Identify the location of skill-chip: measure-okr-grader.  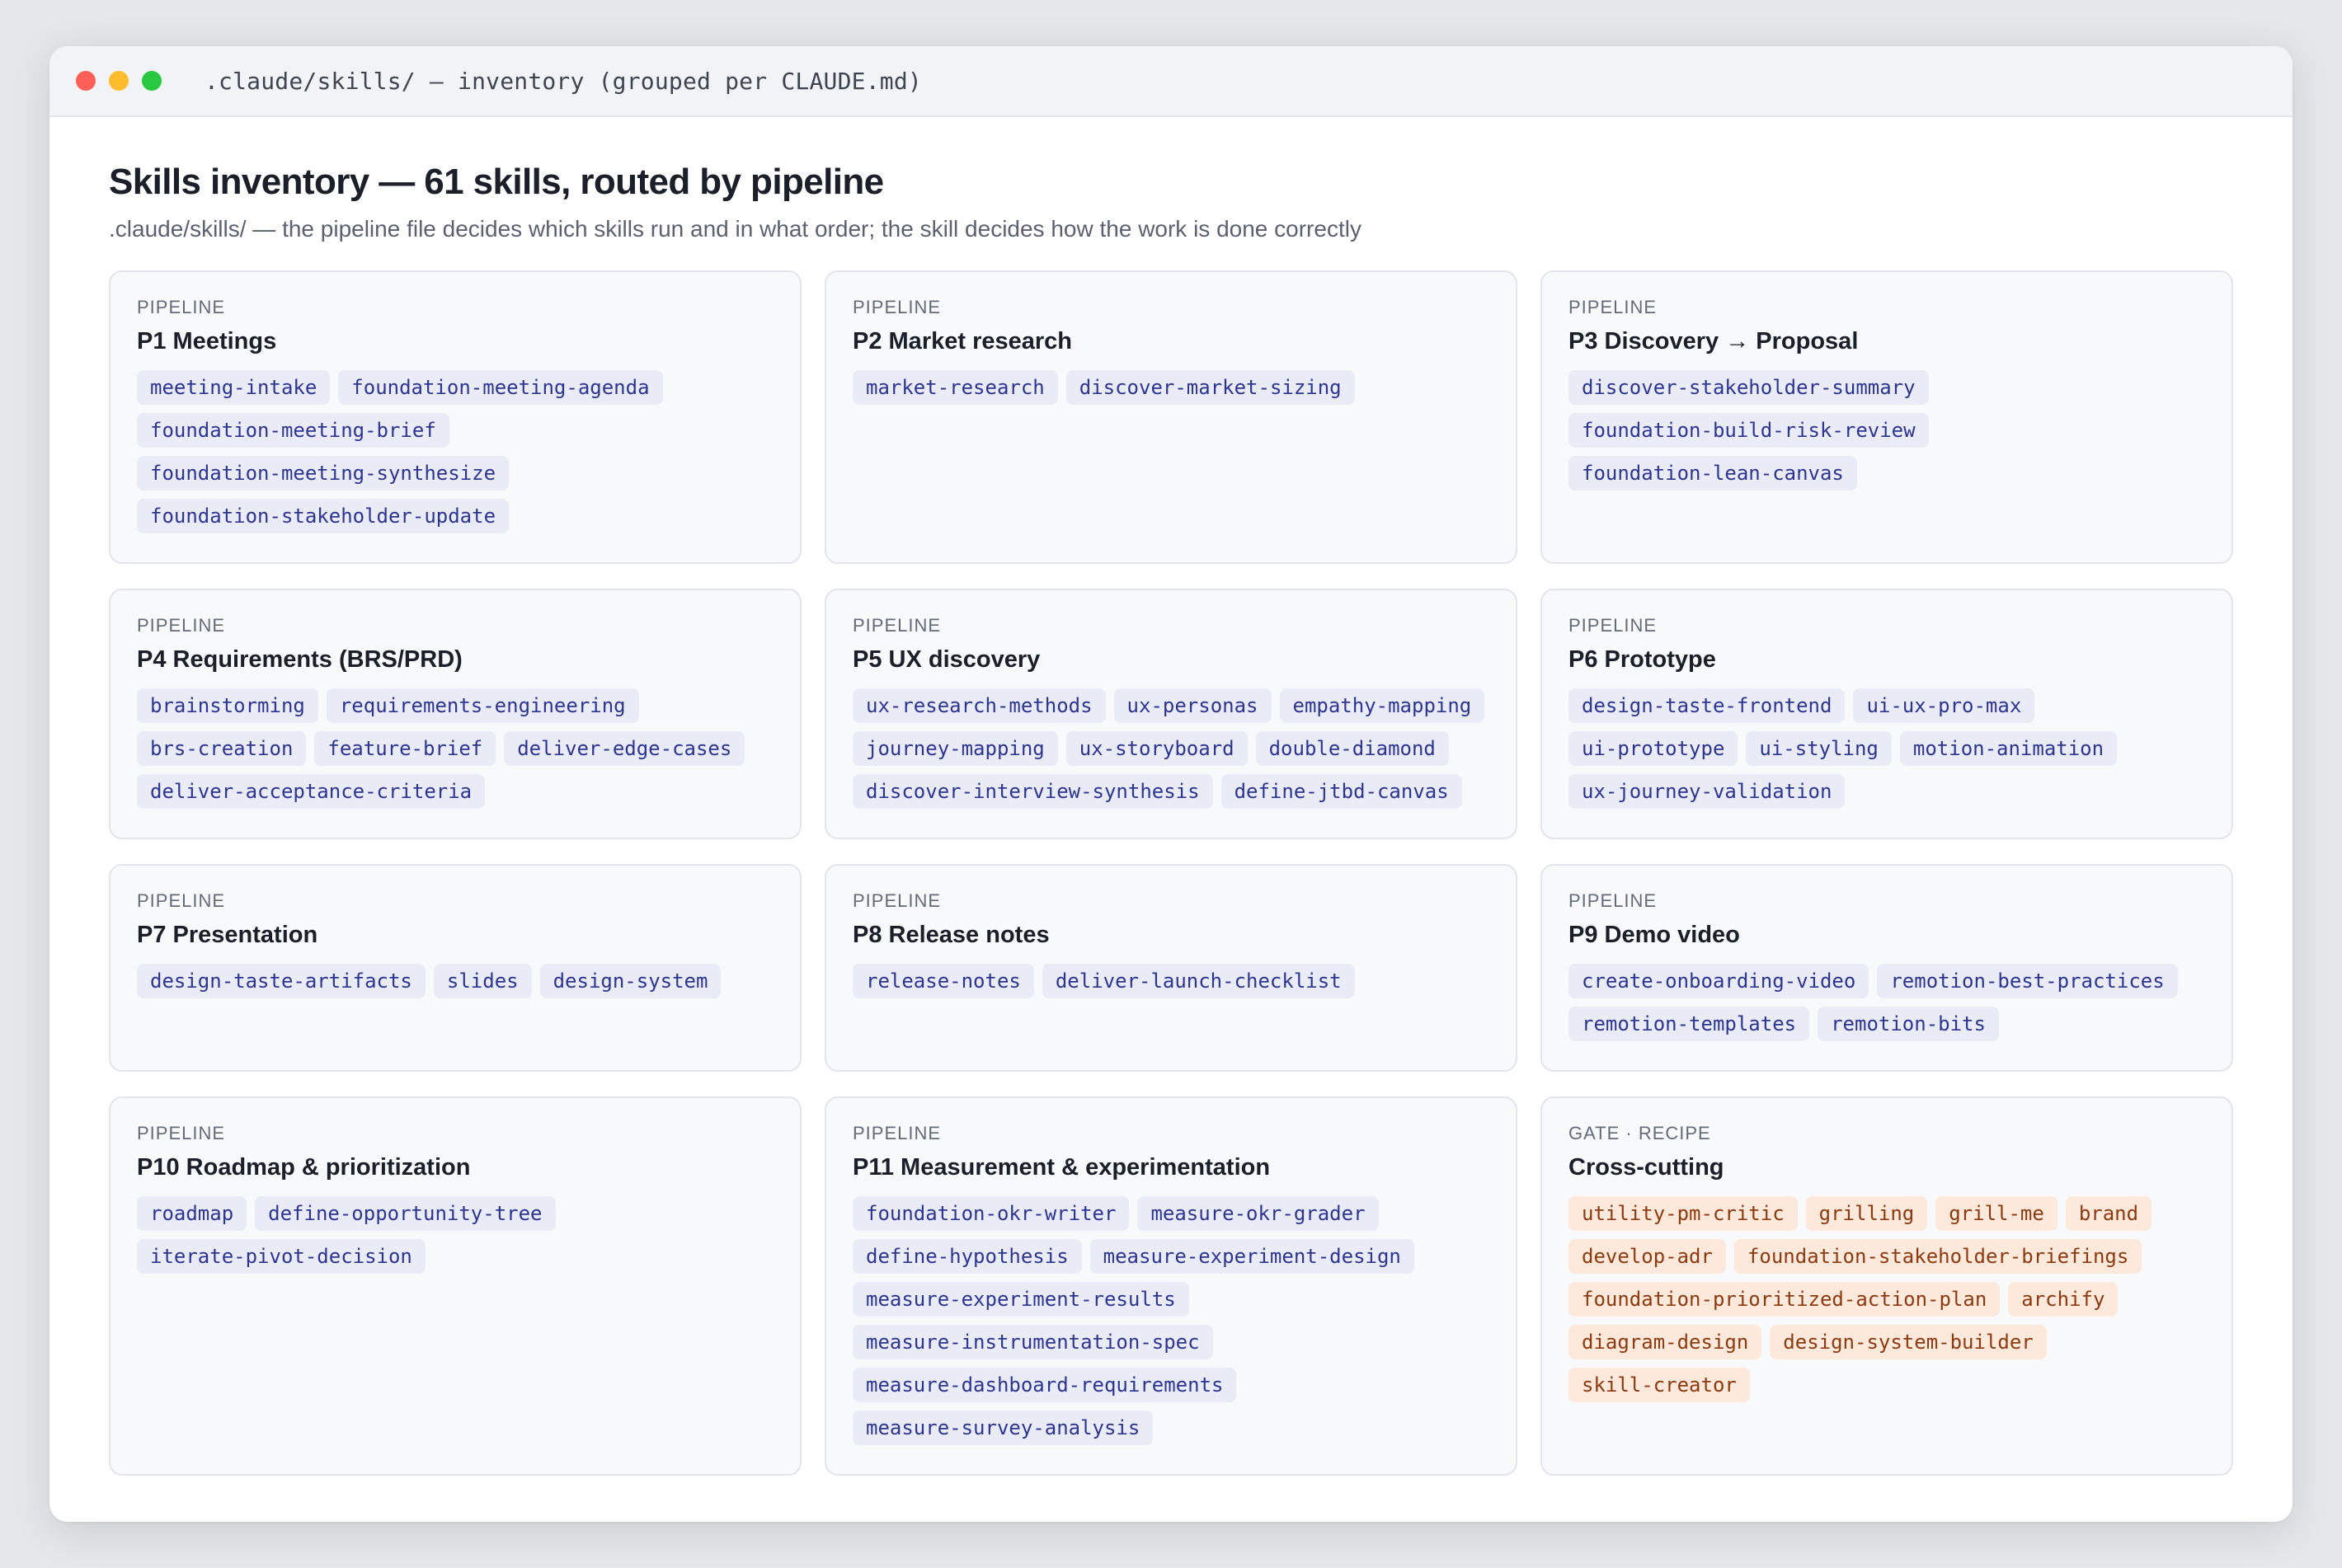
(1258, 1213).